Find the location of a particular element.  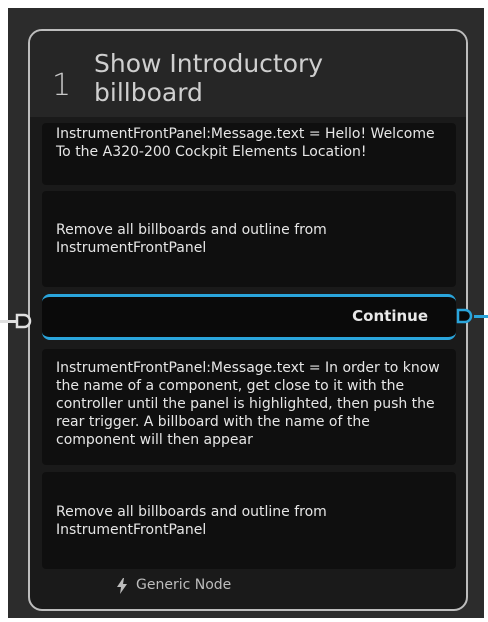

node-title-line-1: Show Introductory is located at coordinates (209, 63).